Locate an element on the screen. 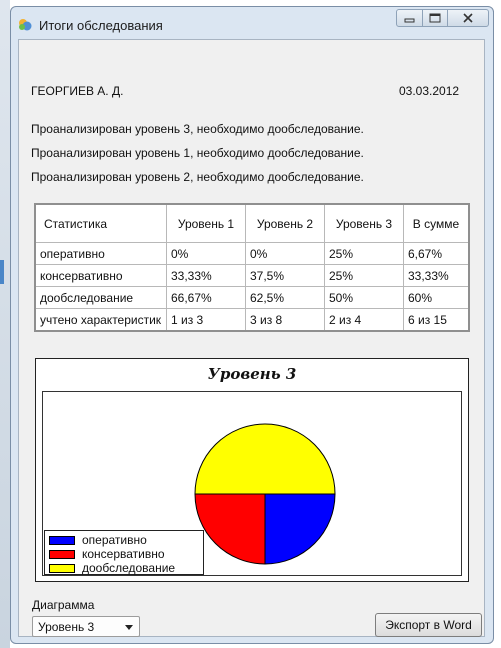 This screenshot has height=648, width=501. maximize-button is located at coordinates (435, 18).